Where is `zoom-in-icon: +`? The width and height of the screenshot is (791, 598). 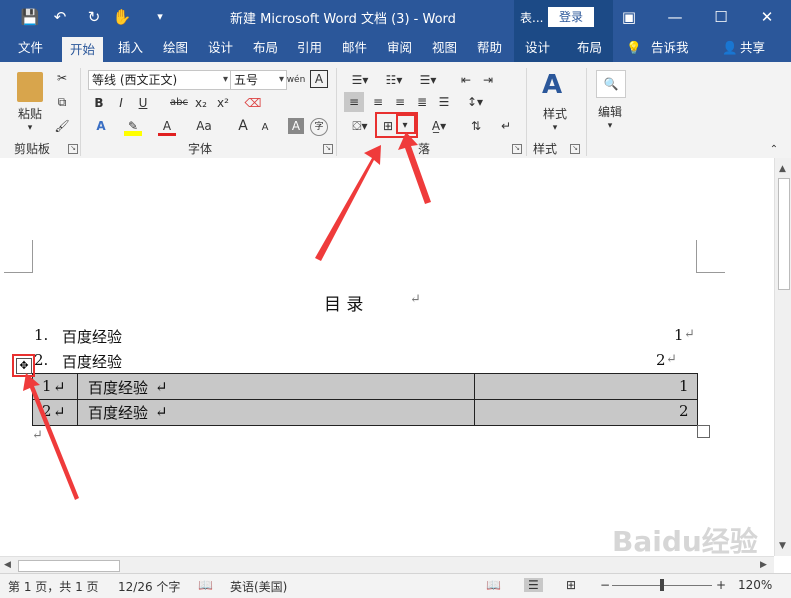 zoom-in-icon: + is located at coordinates (721, 585).